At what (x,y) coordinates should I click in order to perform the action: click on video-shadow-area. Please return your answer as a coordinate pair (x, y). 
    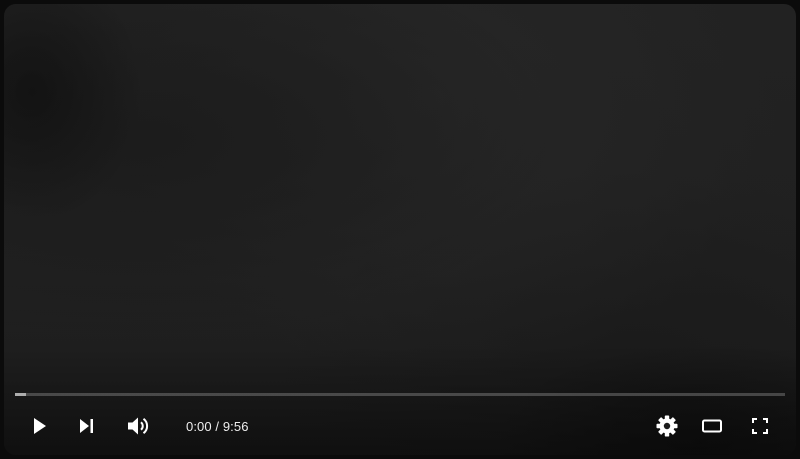
    Looking at the image, I should click on (74, 114).